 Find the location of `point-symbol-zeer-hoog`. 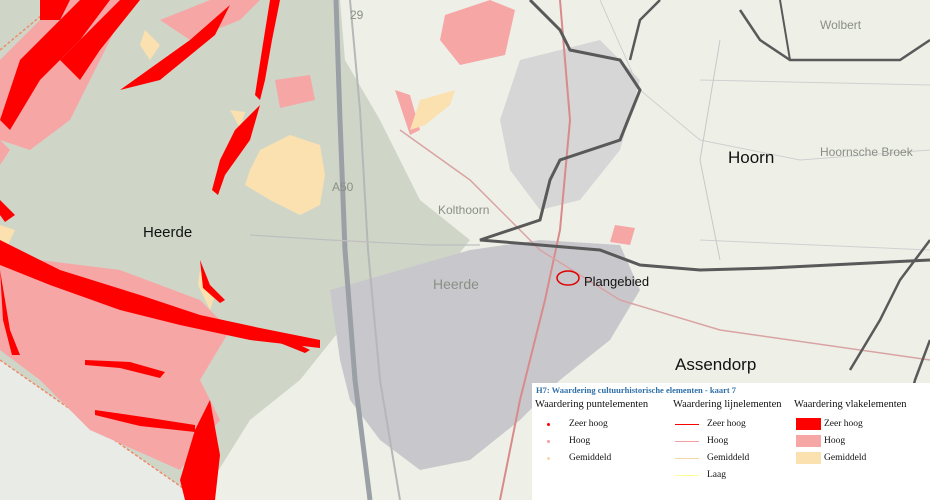

point-symbol-zeer-hoog is located at coordinates (548, 424).